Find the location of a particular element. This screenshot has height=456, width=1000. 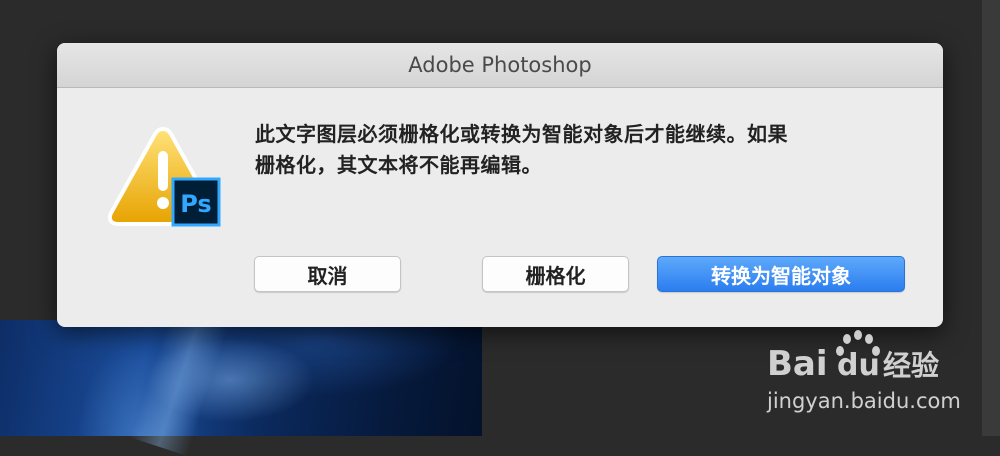

baidu-watermark: Bai du 经验 jingyan.baidu.com is located at coordinates (865, 377).